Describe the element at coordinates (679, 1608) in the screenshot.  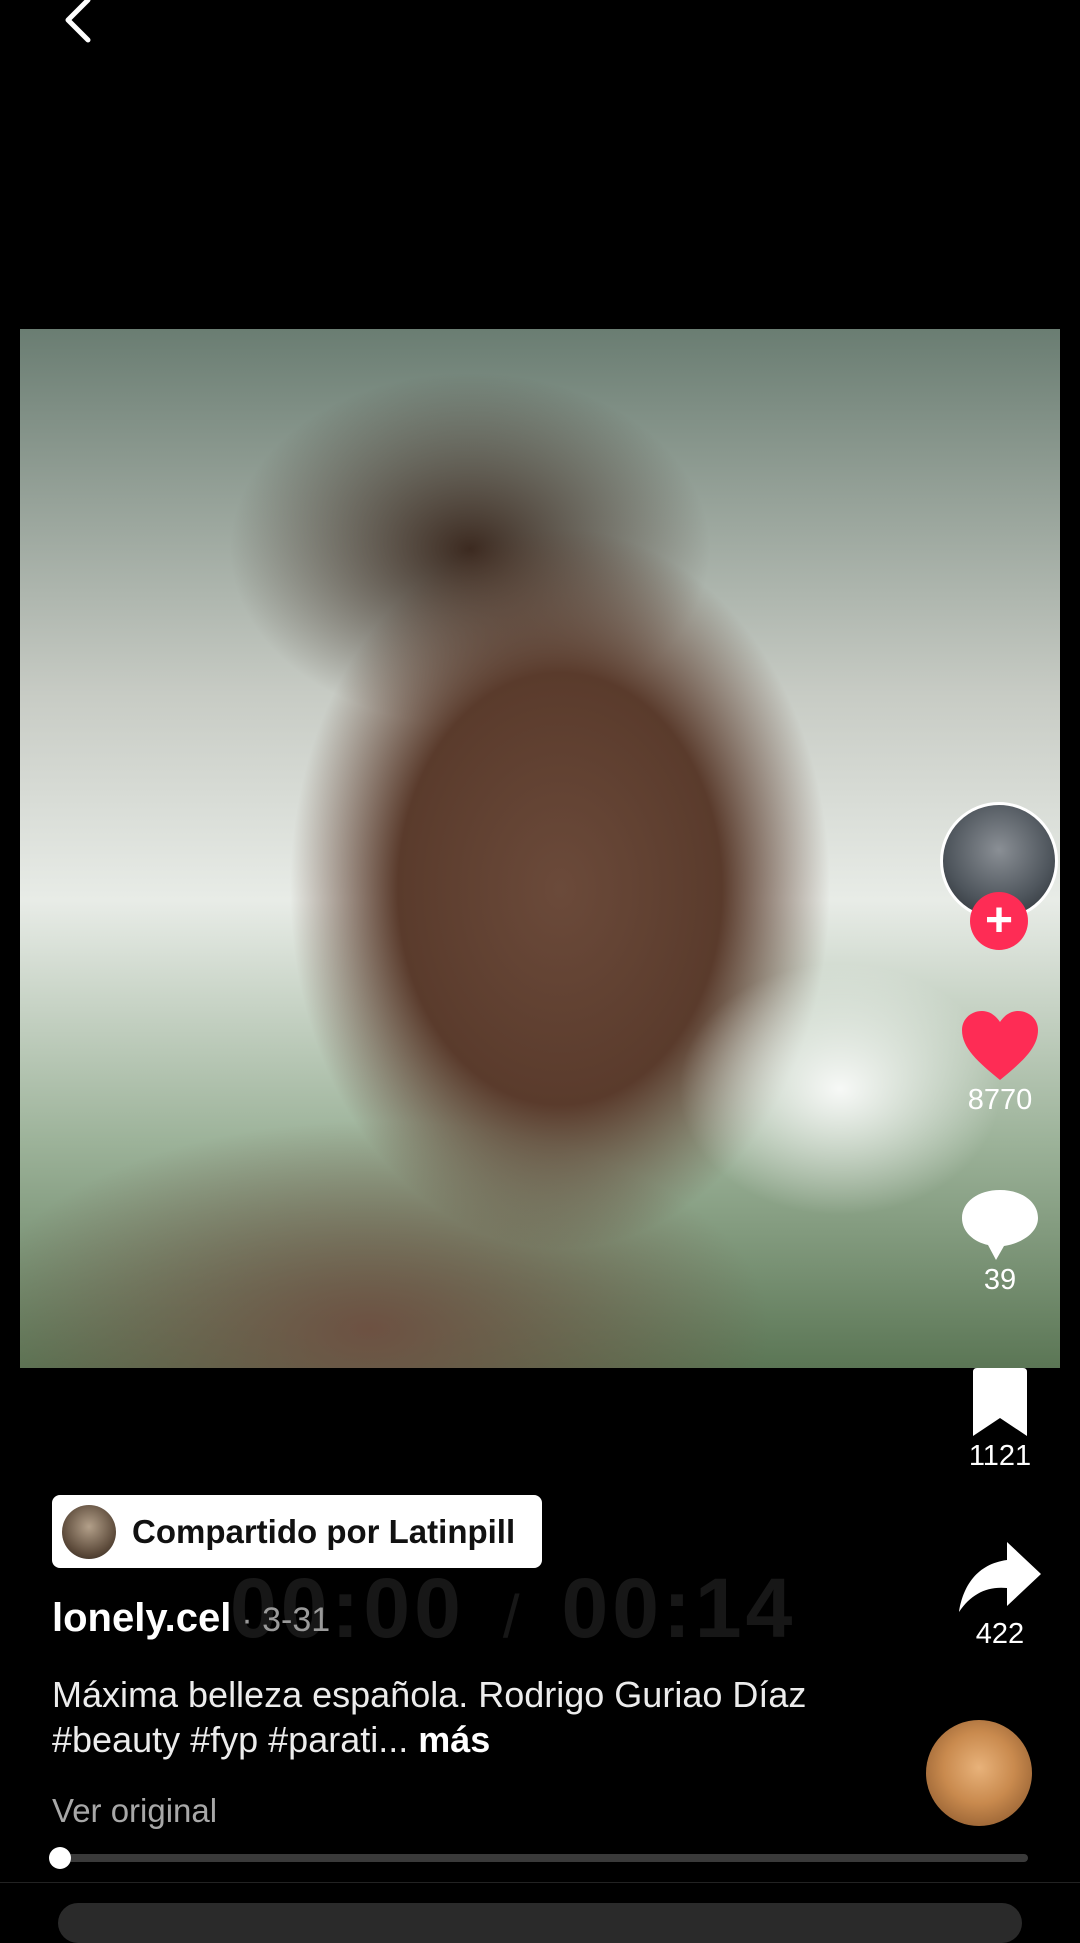
I see `total-duration: 00:14` at that location.